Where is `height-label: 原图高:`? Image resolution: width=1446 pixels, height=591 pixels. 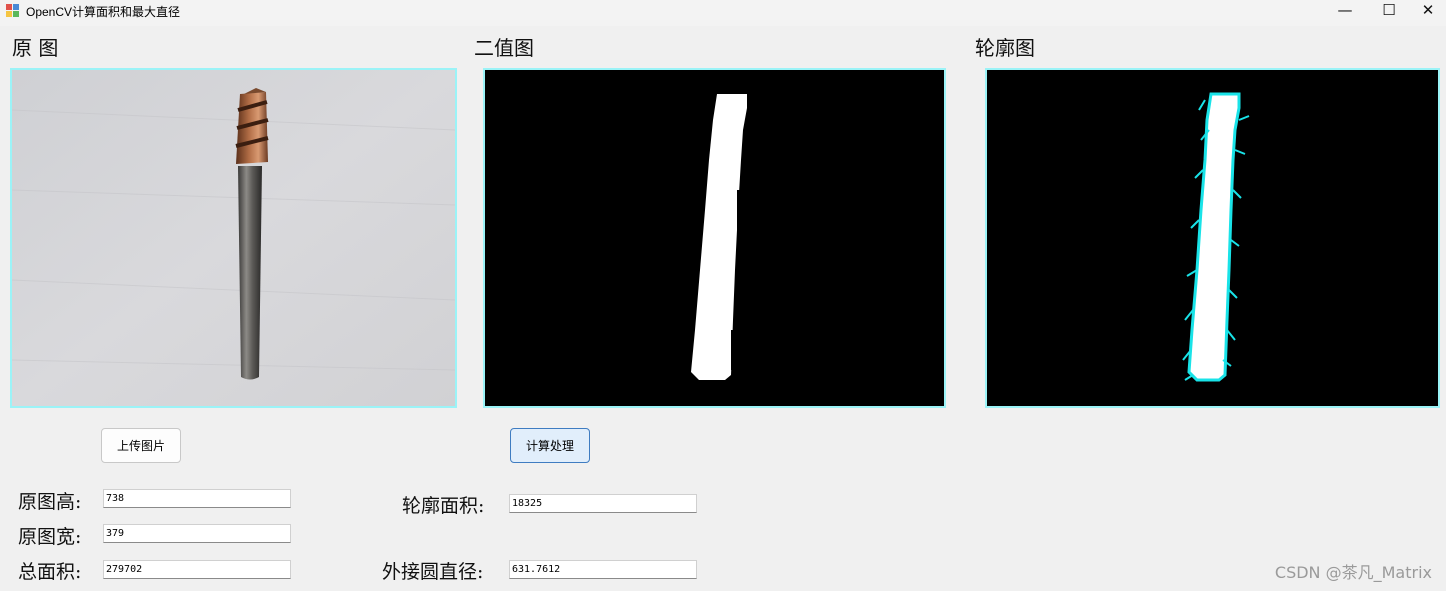 height-label: 原图高: is located at coordinates (50, 502).